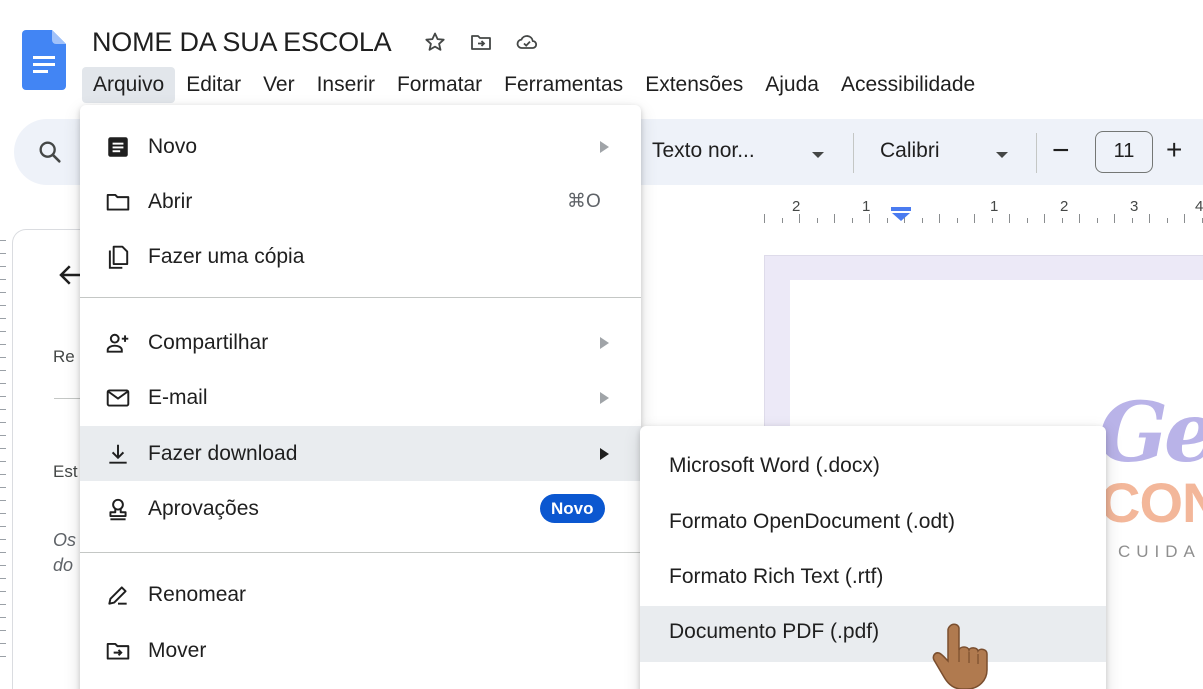 This screenshot has height=689, width=1203. What do you see at coordinates (64, 356) in the screenshot?
I see `outline-summary-label: Re` at bounding box center [64, 356].